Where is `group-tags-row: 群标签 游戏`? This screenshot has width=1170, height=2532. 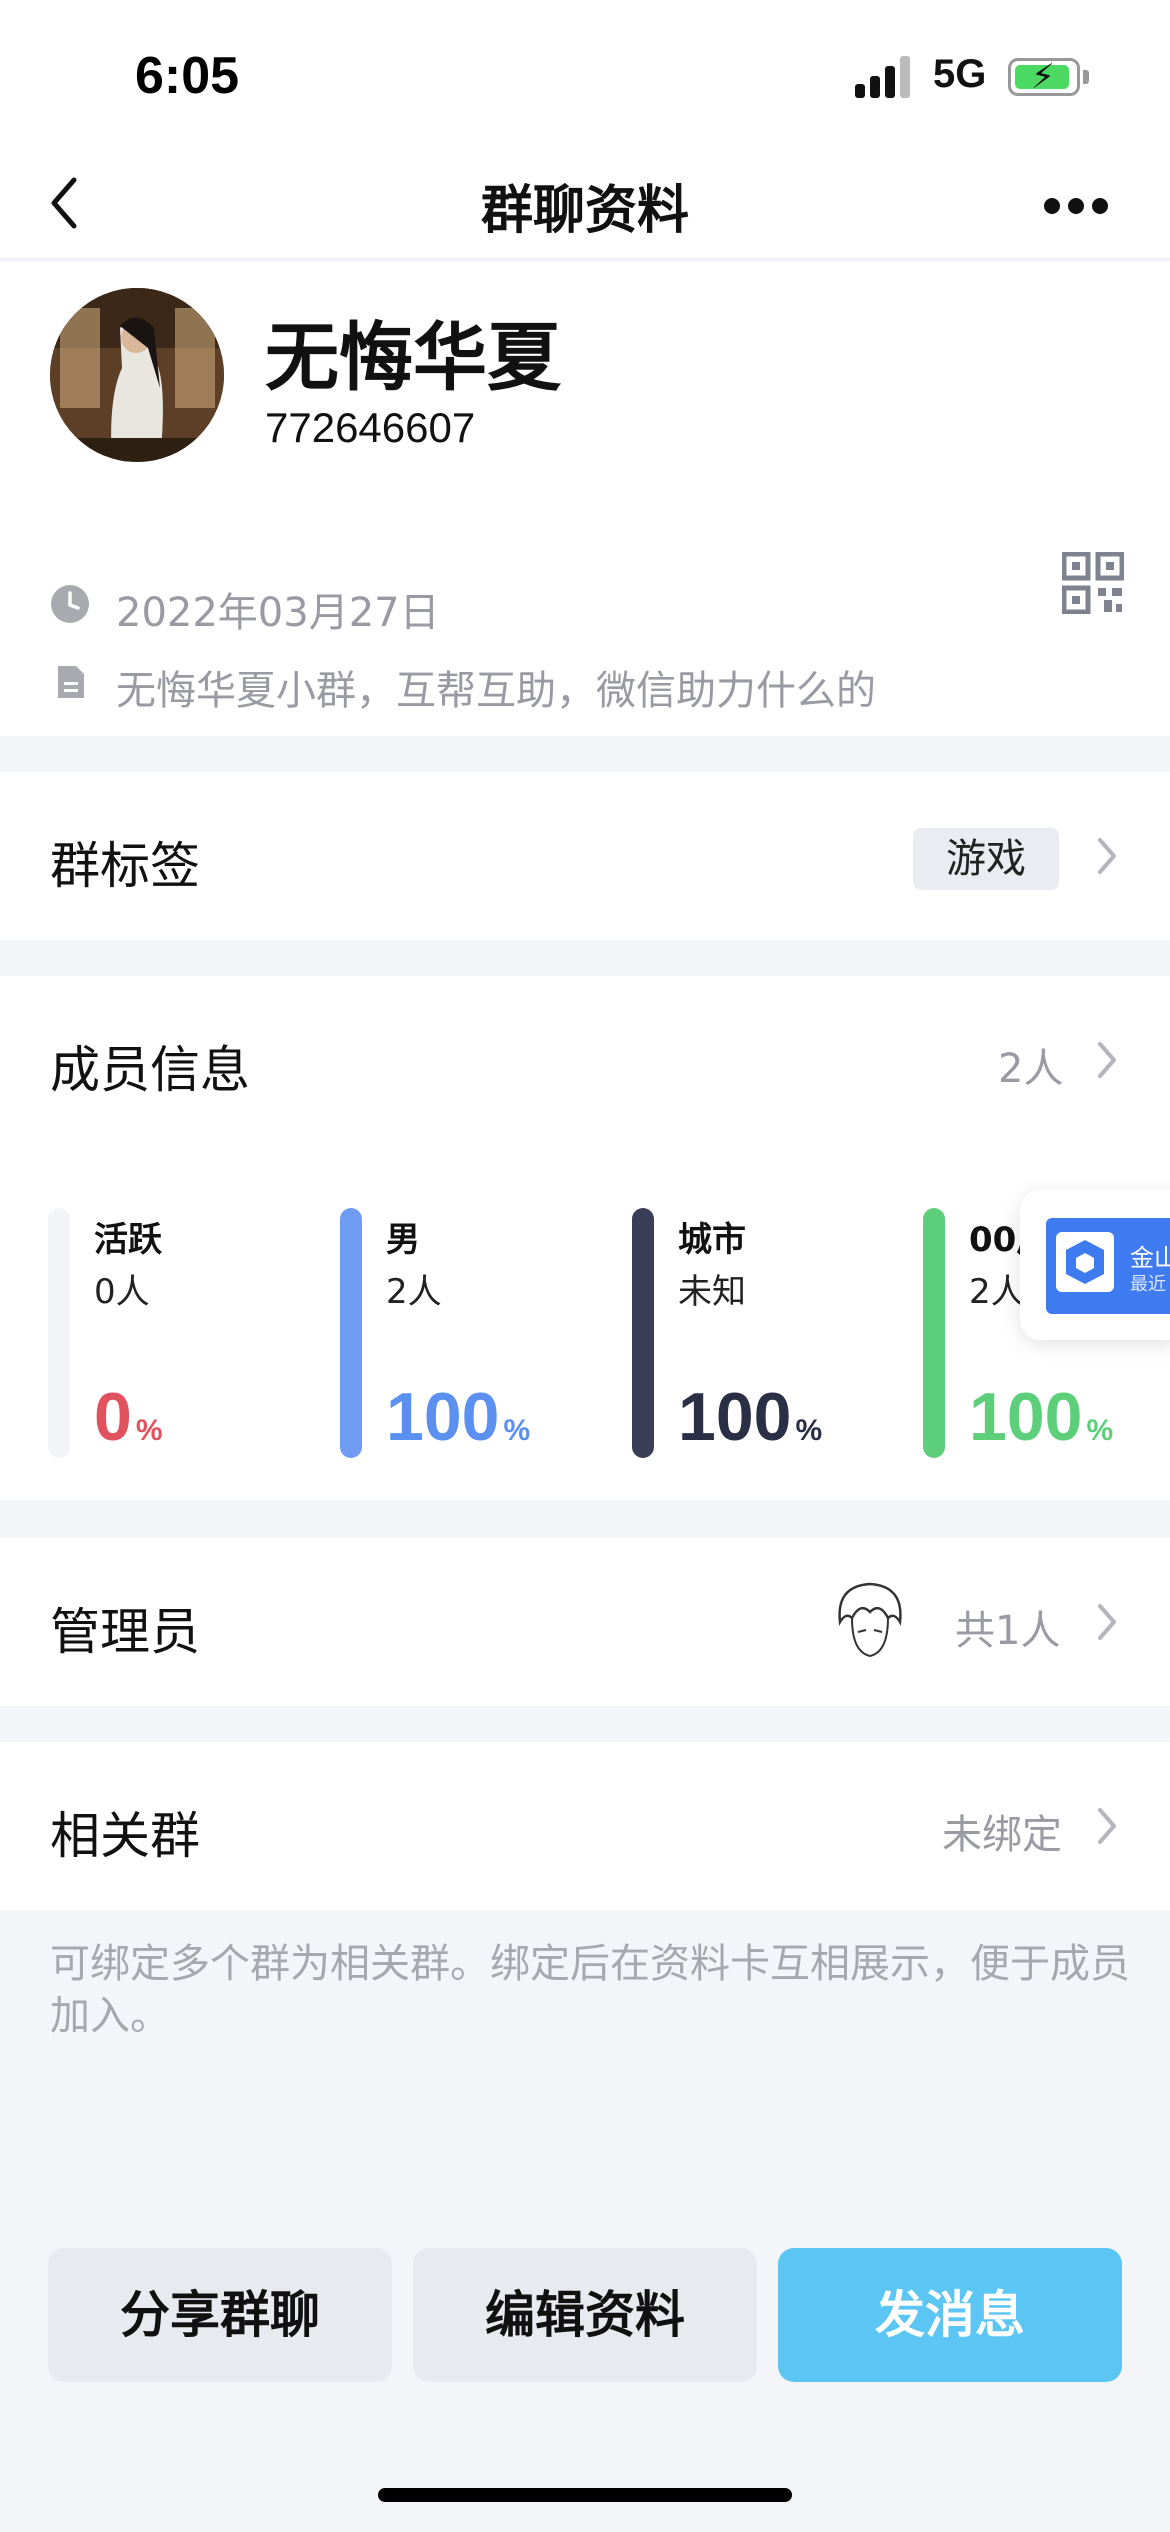
group-tags-row: 群标签 游戏 is located at coordinates (585, 856).